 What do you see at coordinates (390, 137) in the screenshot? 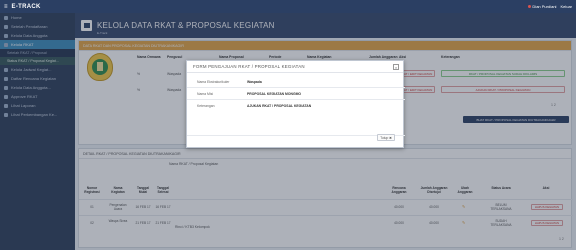
I see `close-x-icon: ✖` at bounding box center [390, 137].